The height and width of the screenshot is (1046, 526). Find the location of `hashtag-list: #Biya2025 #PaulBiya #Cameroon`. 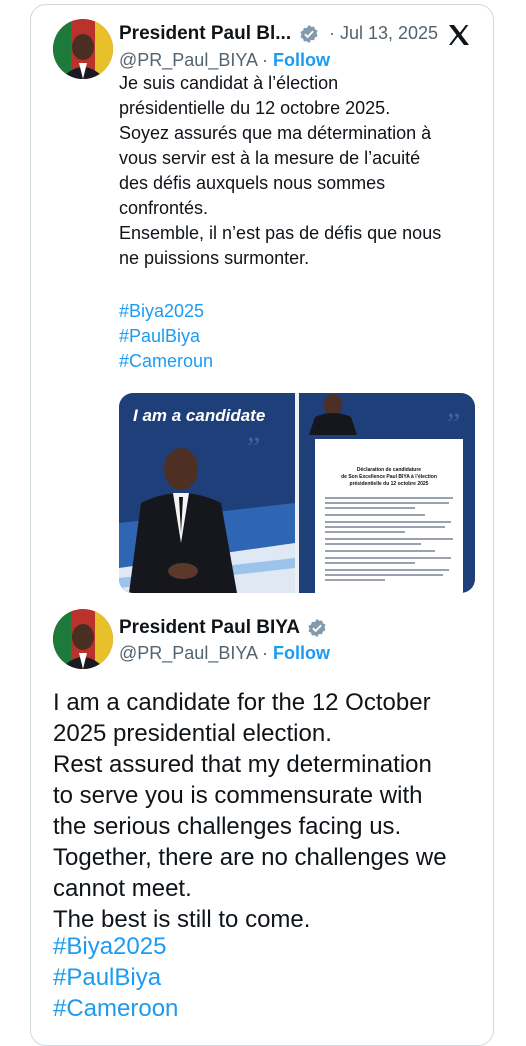

hashtag-list: #Biya2025 #PaulBiya #Cameroon is located at coordinates (115, 977).